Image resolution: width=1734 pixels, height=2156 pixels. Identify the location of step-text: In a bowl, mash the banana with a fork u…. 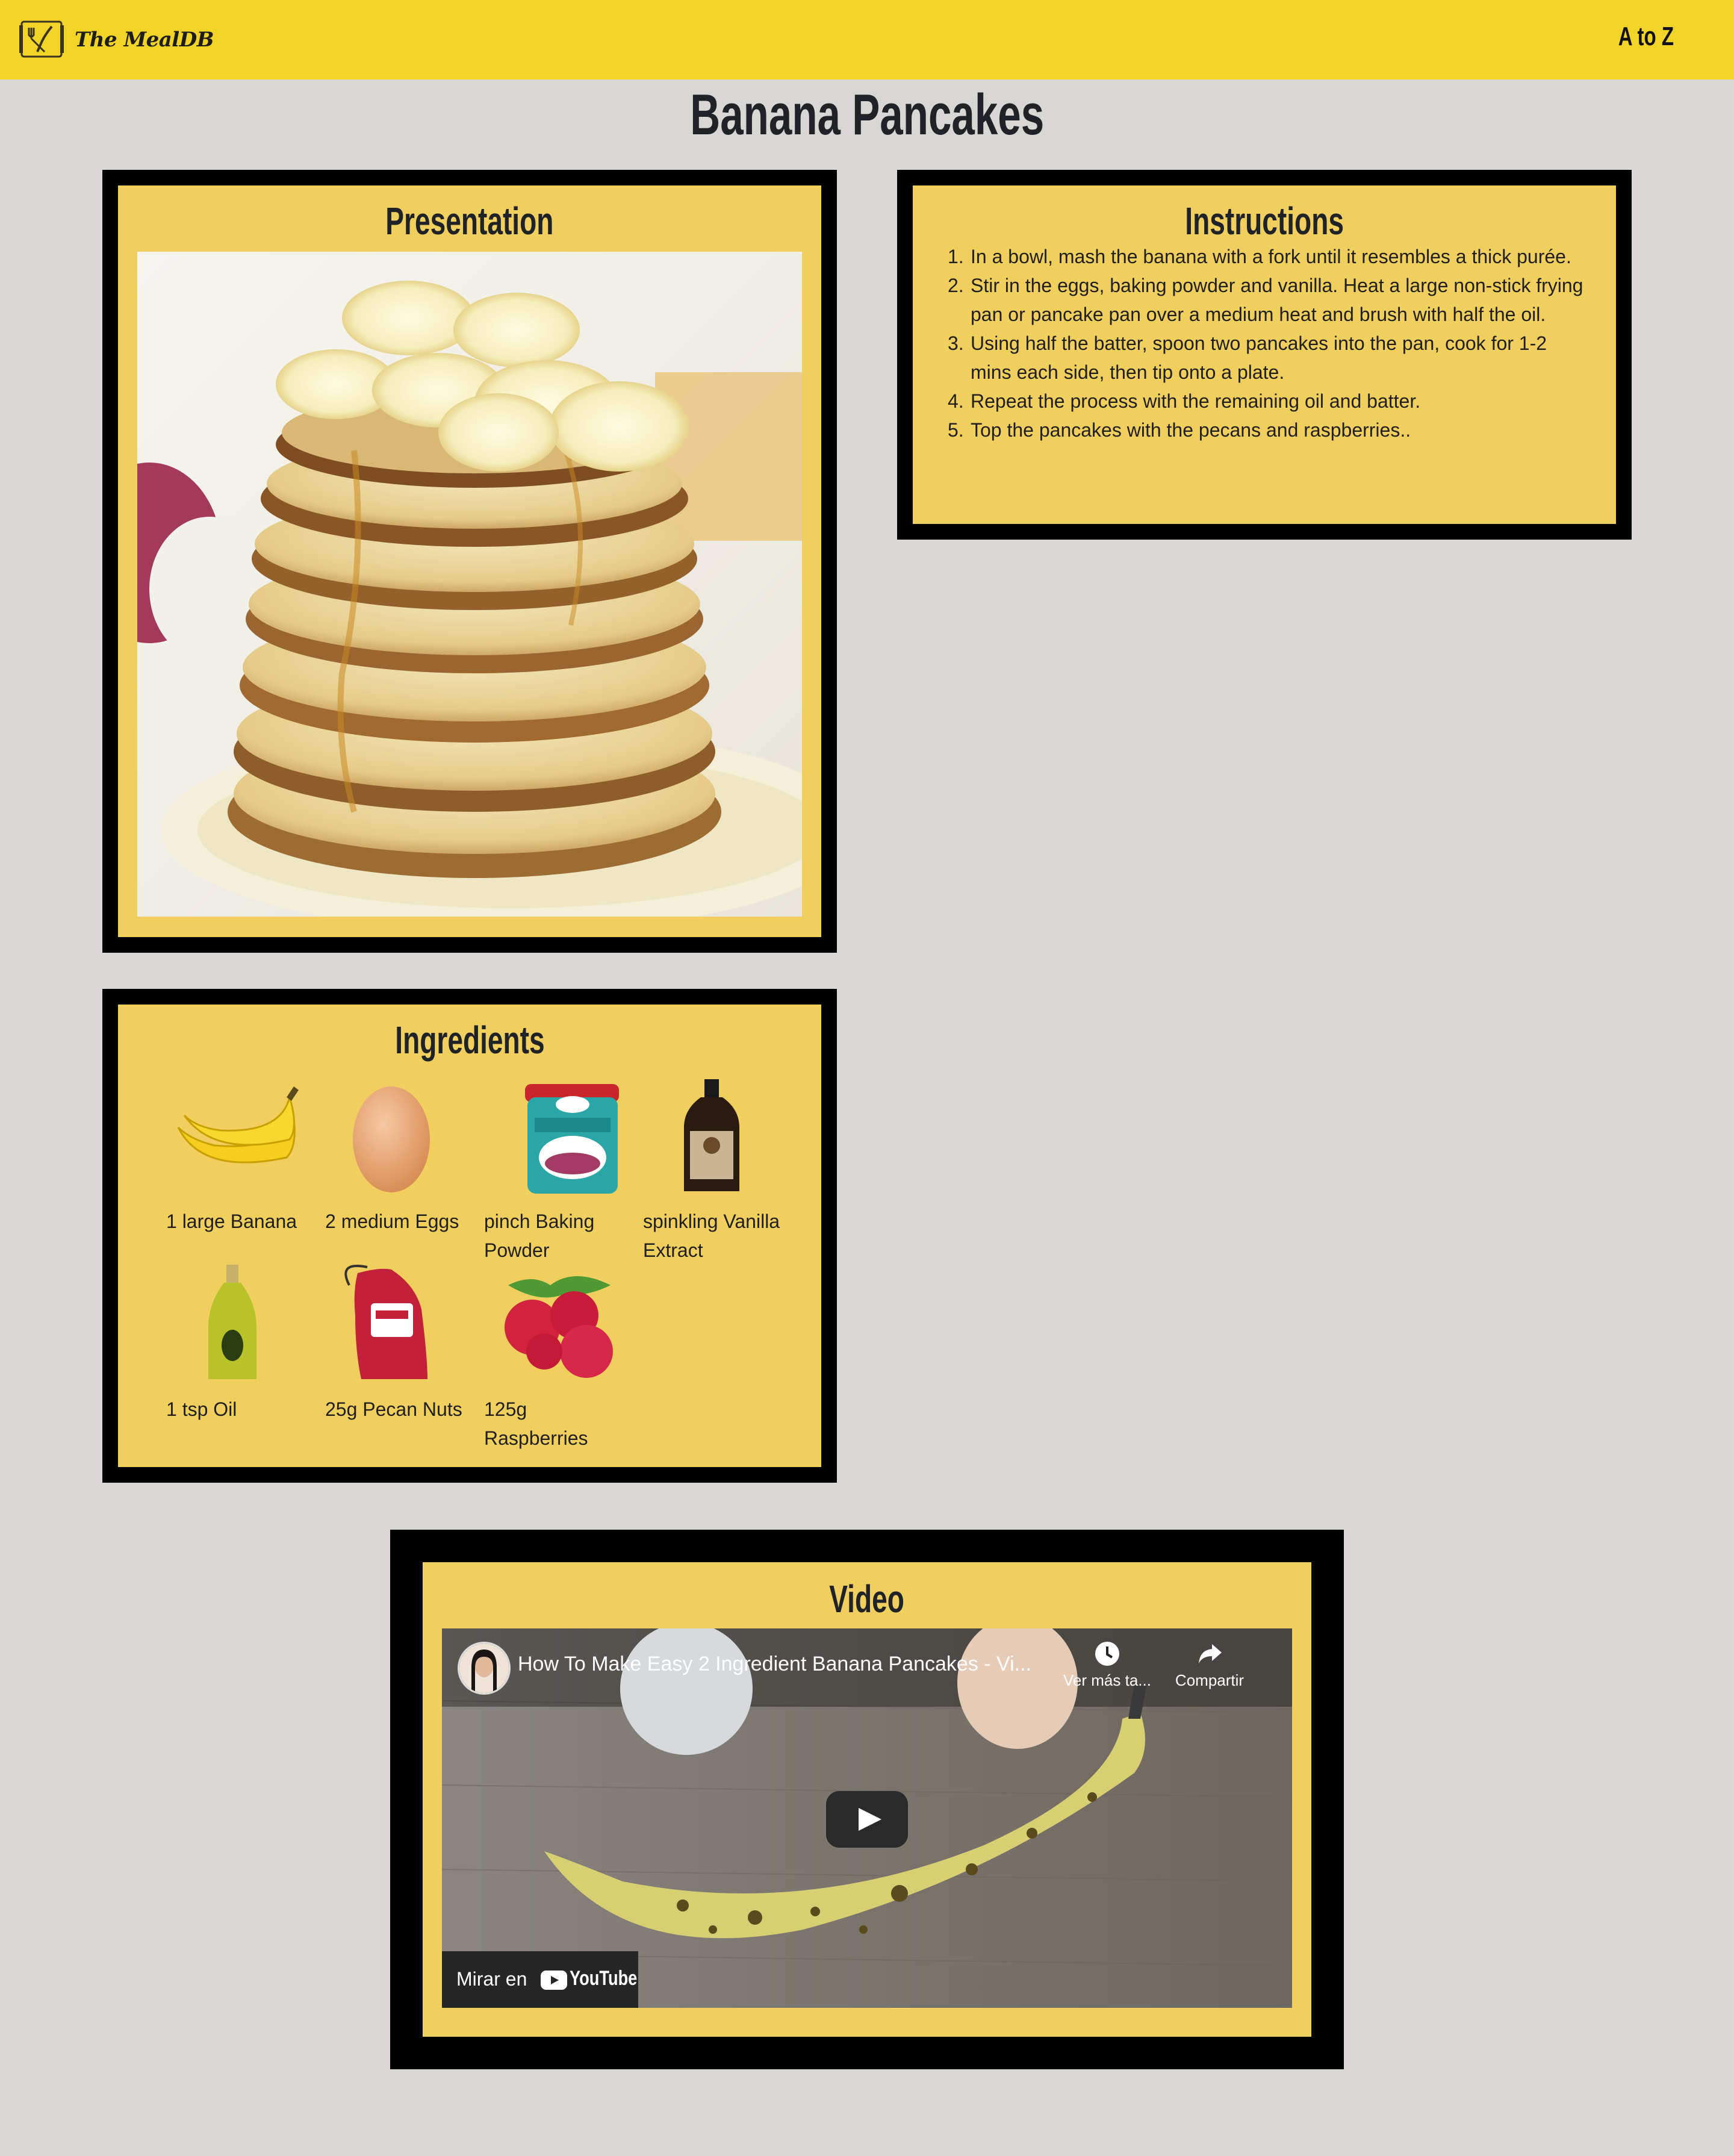
(1271, 256).